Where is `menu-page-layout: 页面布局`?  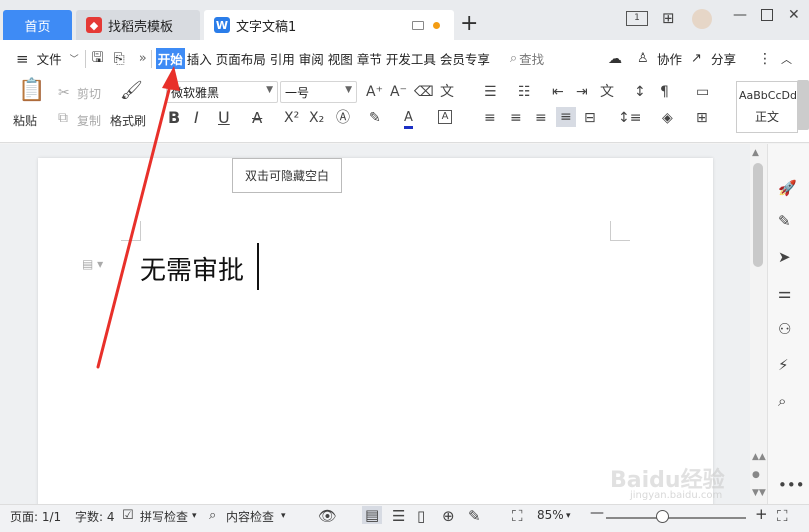
menu-page-layout: 页面布局 is located at coordinates (241, 58).